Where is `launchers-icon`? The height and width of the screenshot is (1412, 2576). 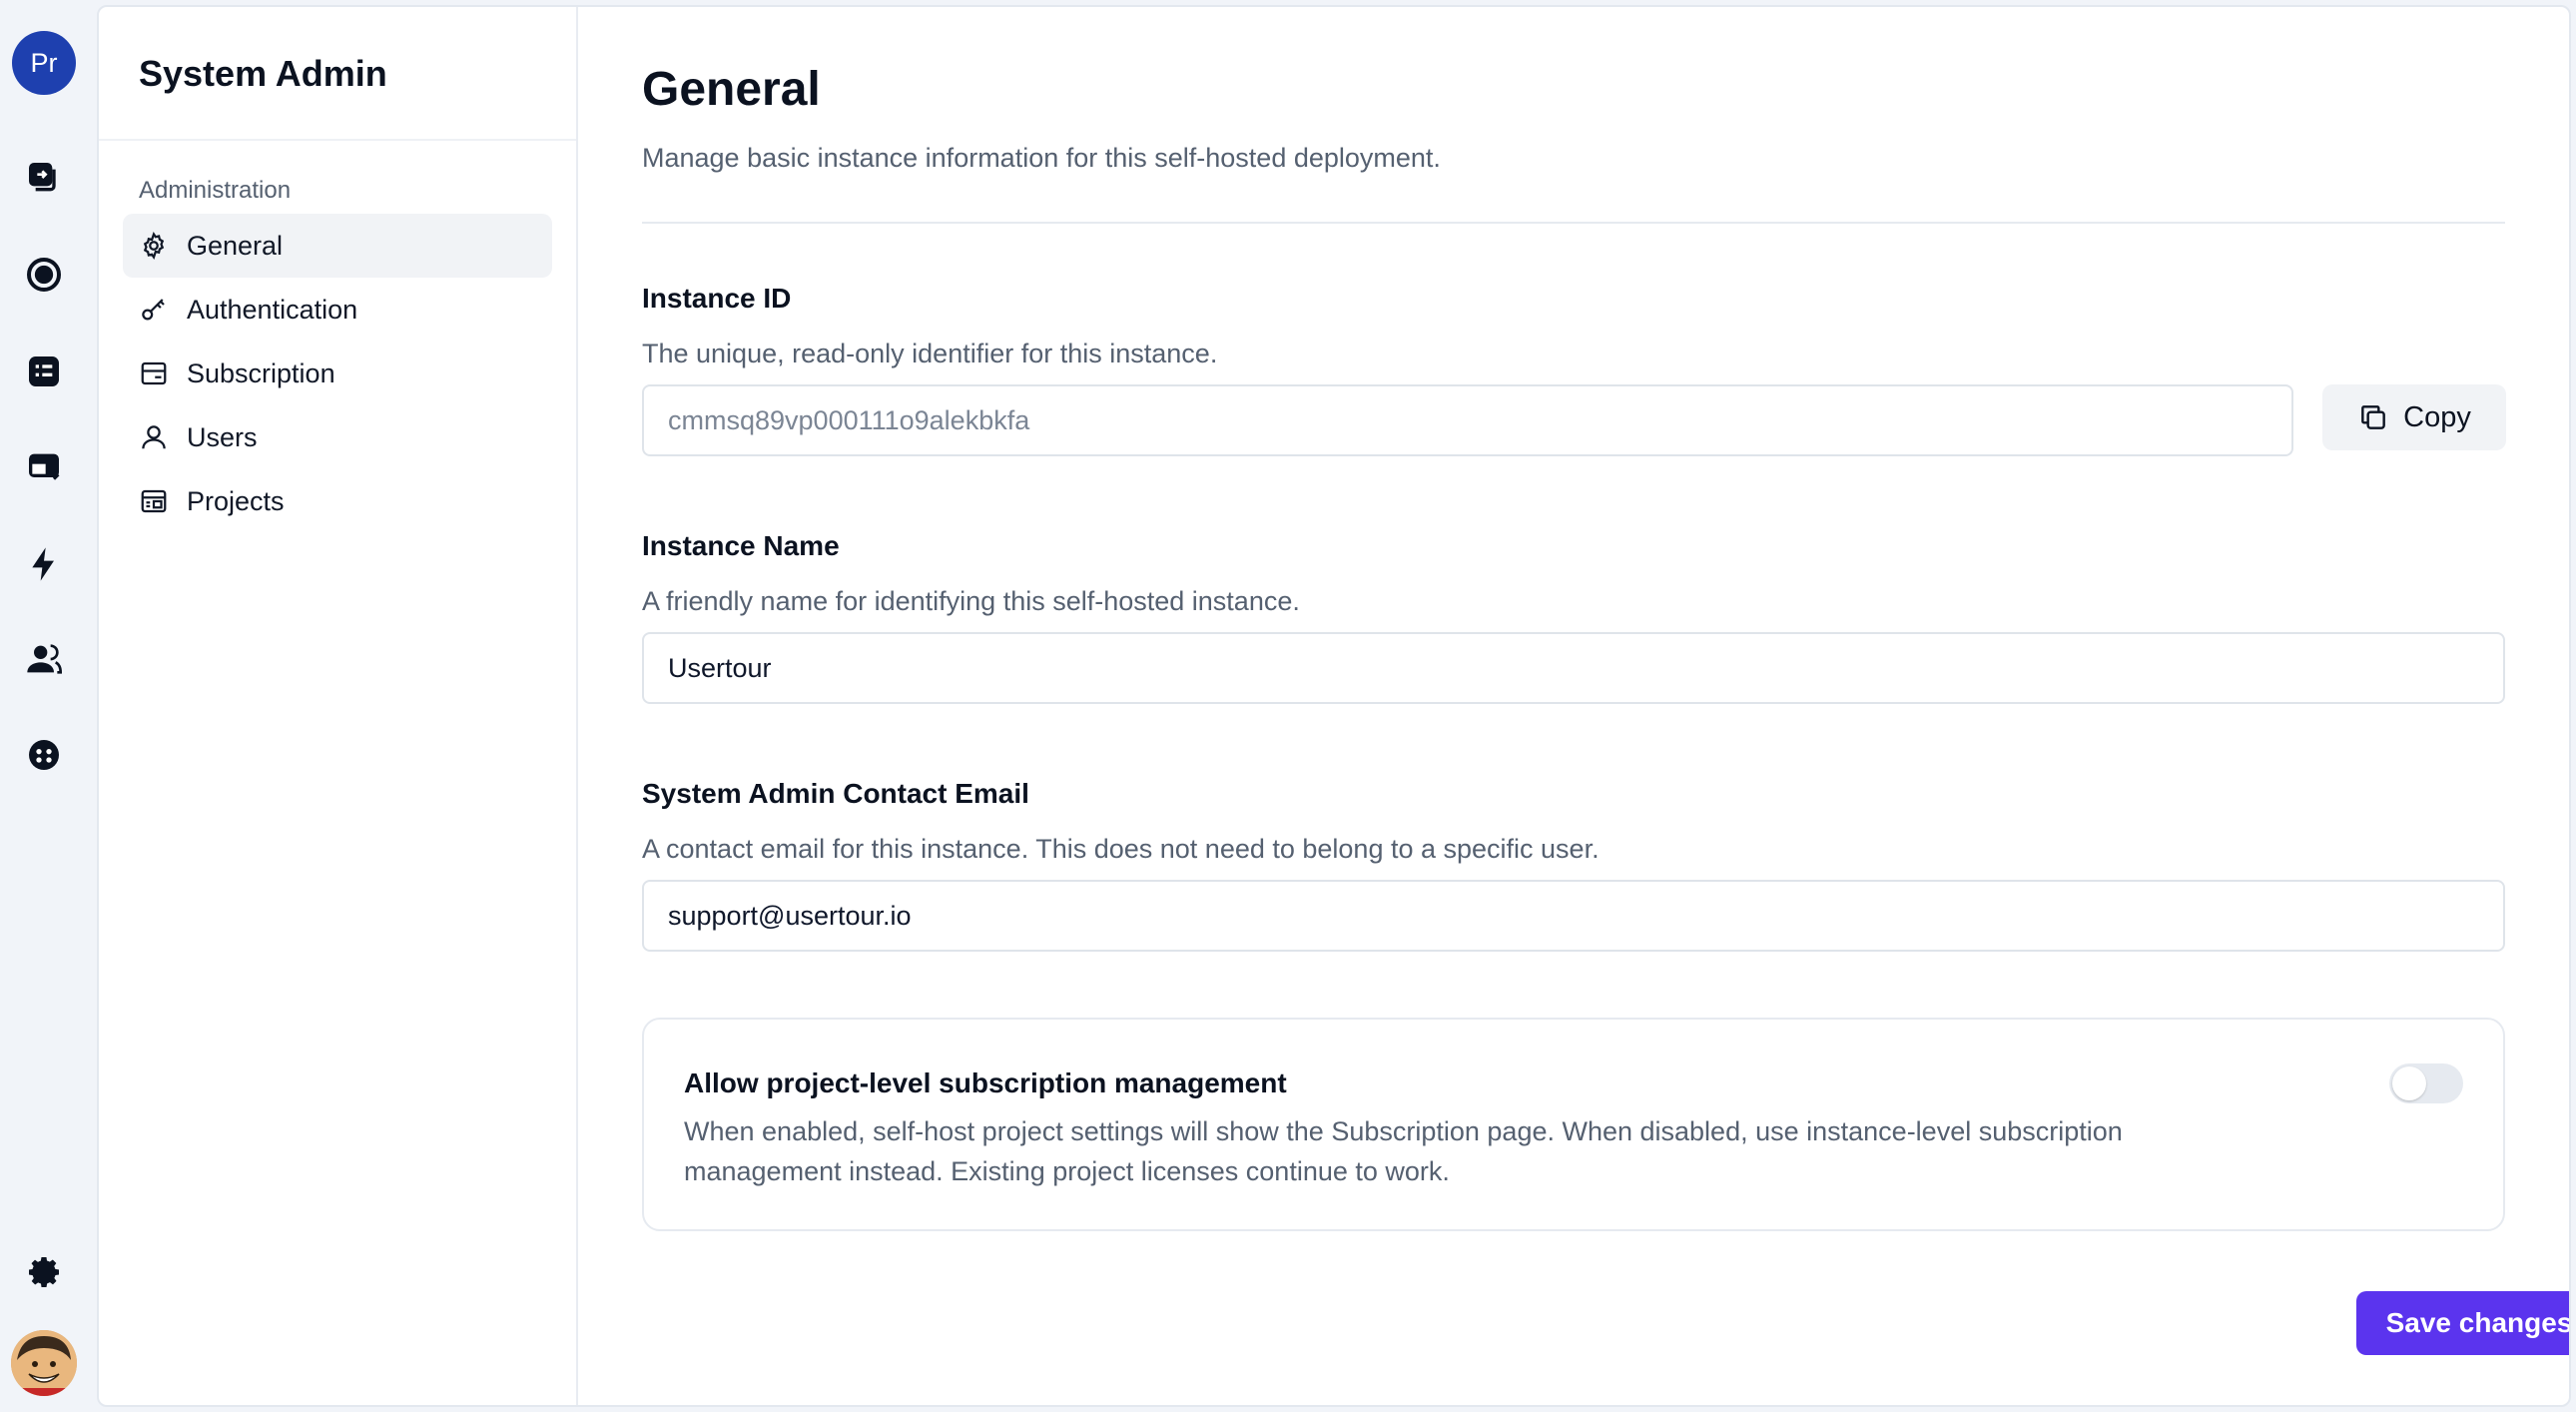 launchers-icon is located at coordinates (44, 275).